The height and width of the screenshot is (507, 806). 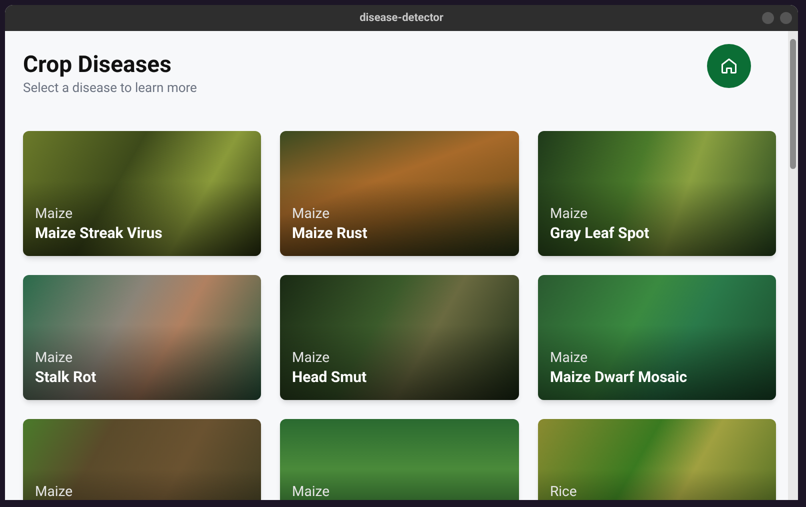 I want to click on disease-card: Maize Head Smut, so click(x=399, y=337).